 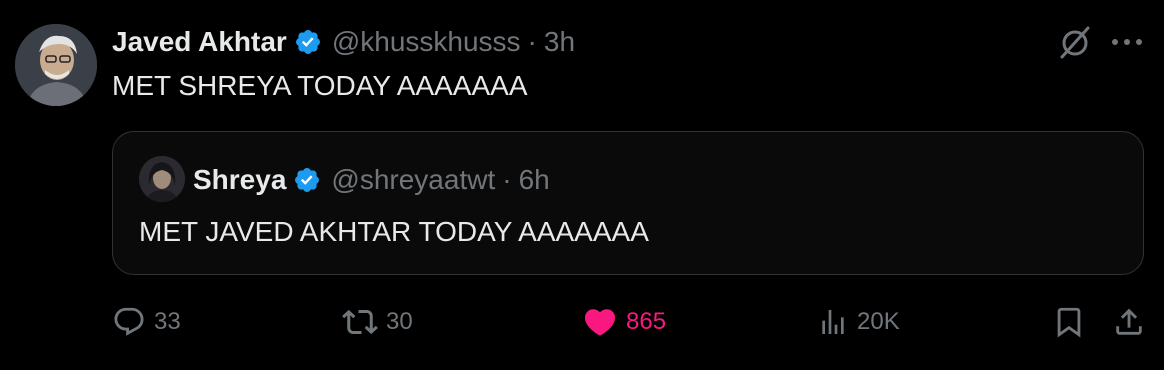 I want to click on quoted-post-text: MET JAVED AKHTAR TODAY AAAAAAA, so click(x=394, y=231).